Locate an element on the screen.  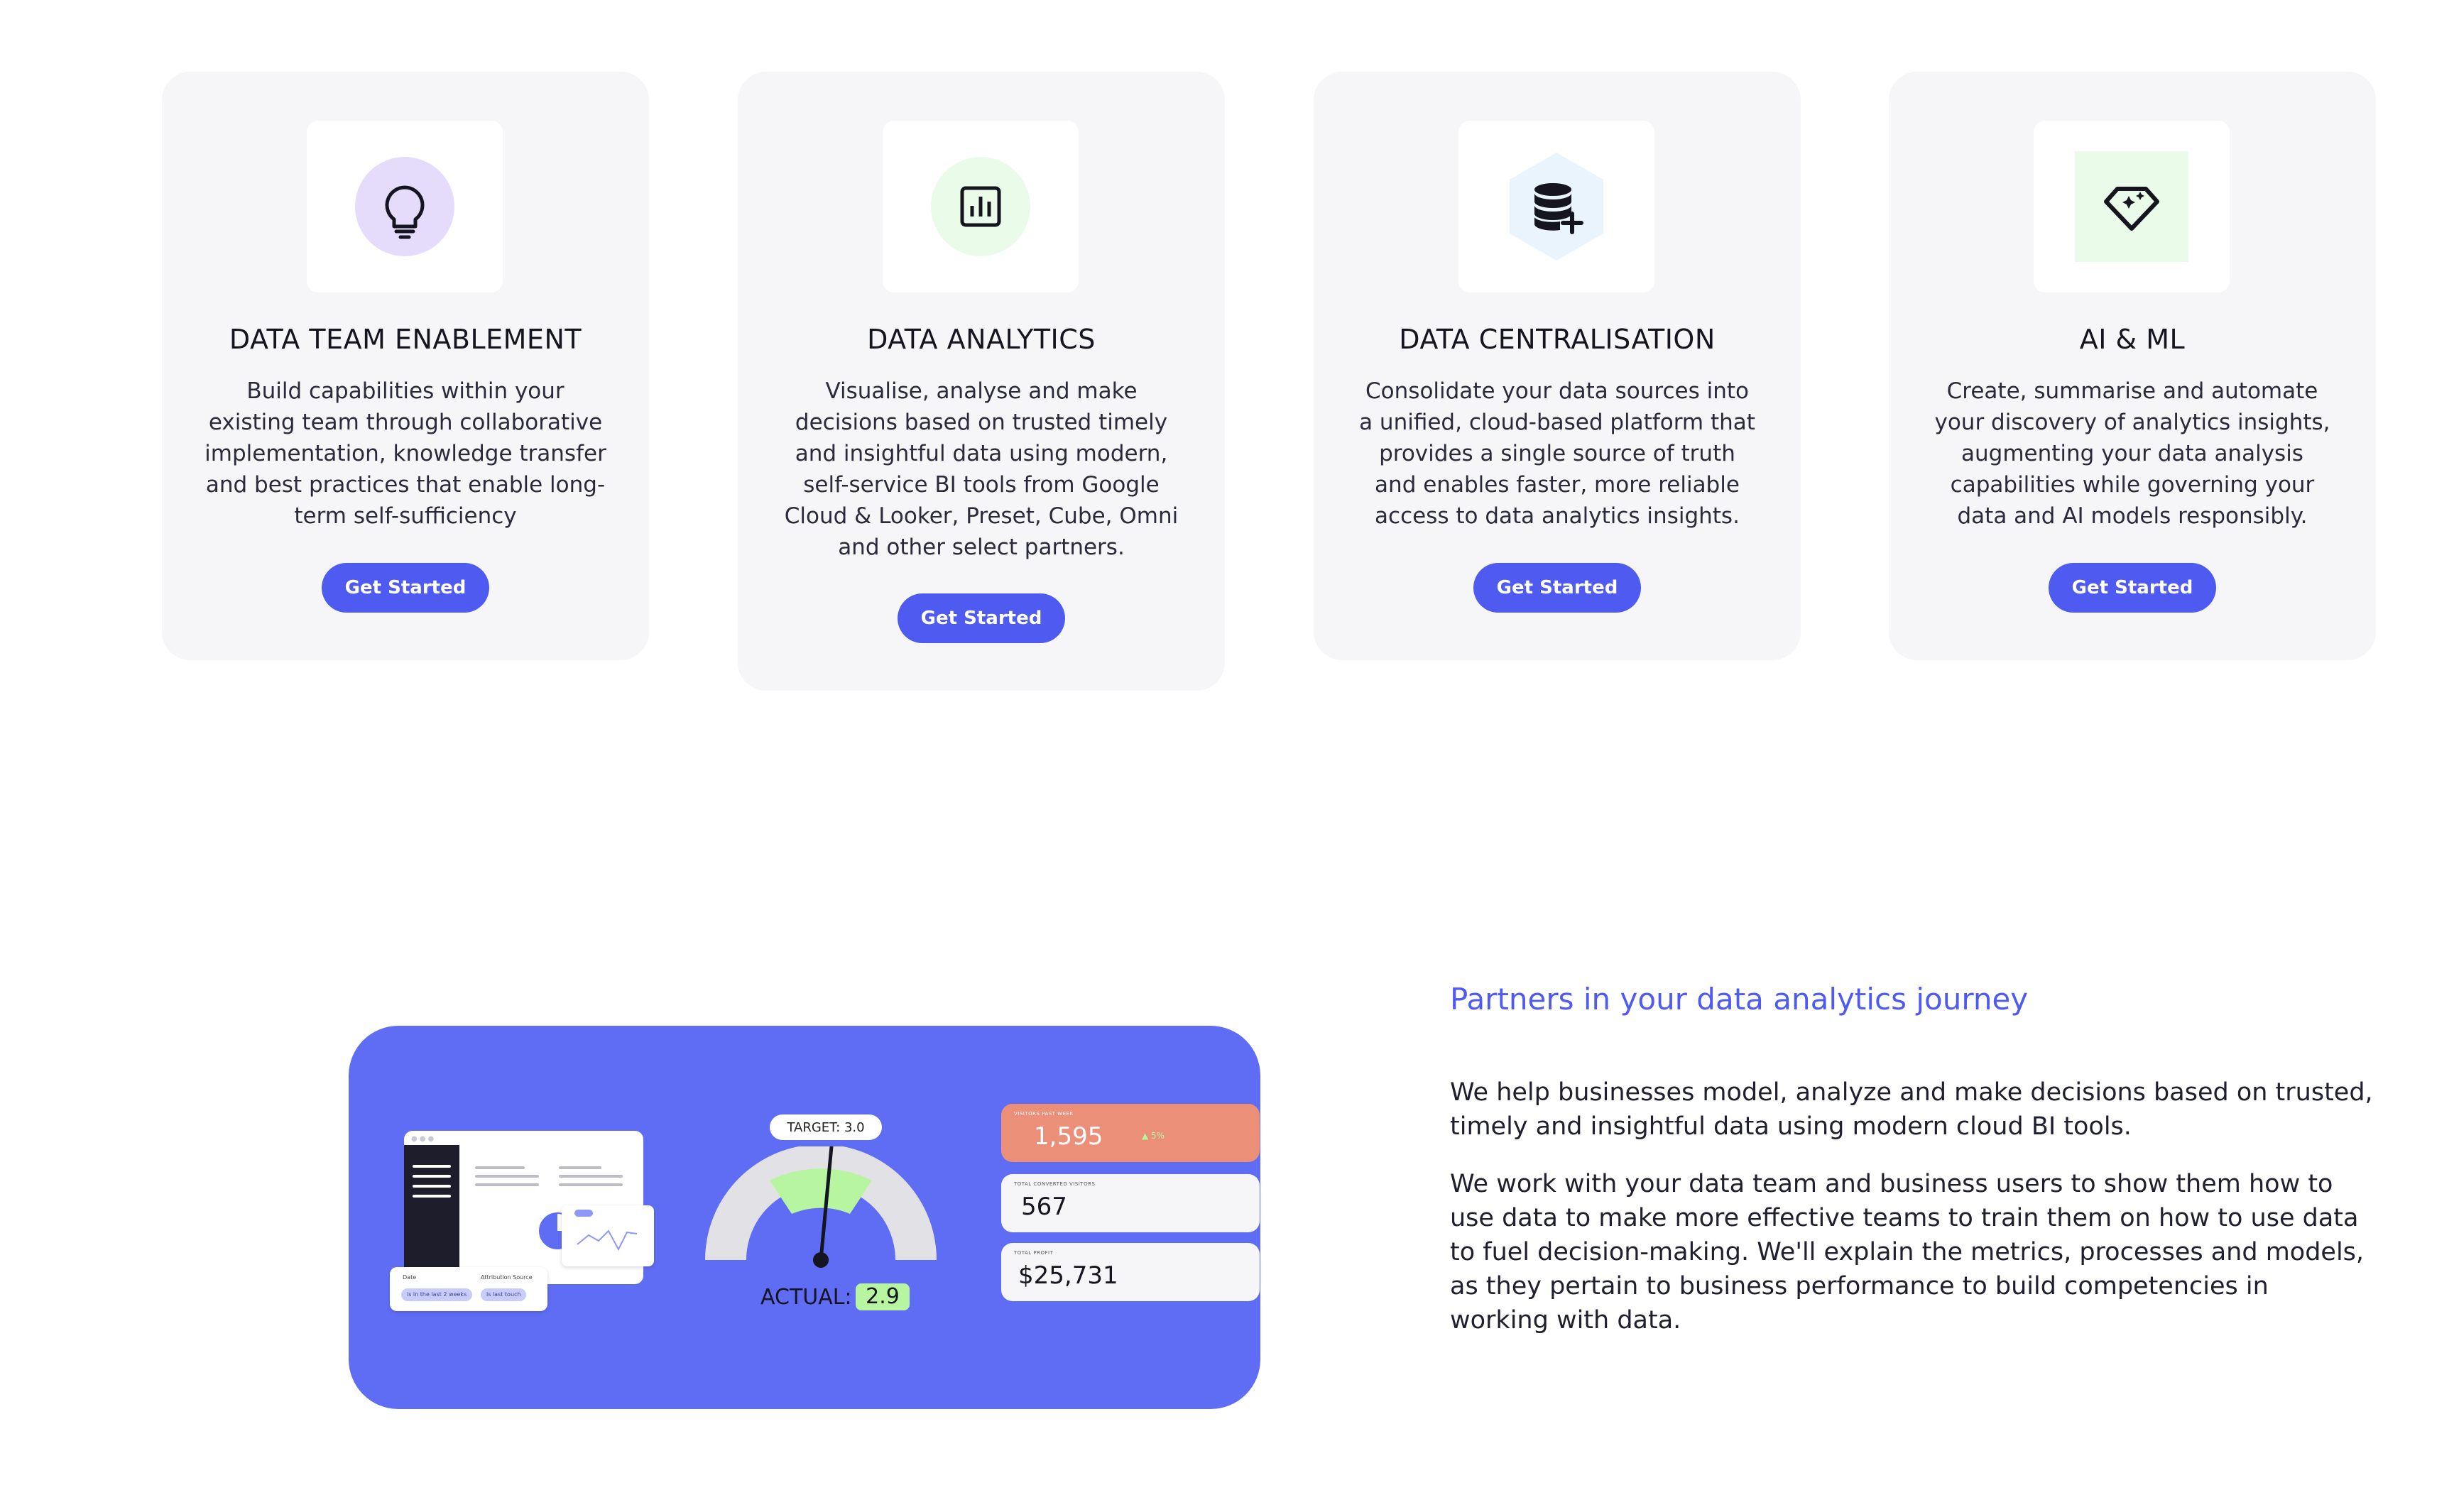
card-title: DATA TEAM ENABLEMENT is located at coordinates (406, 340).